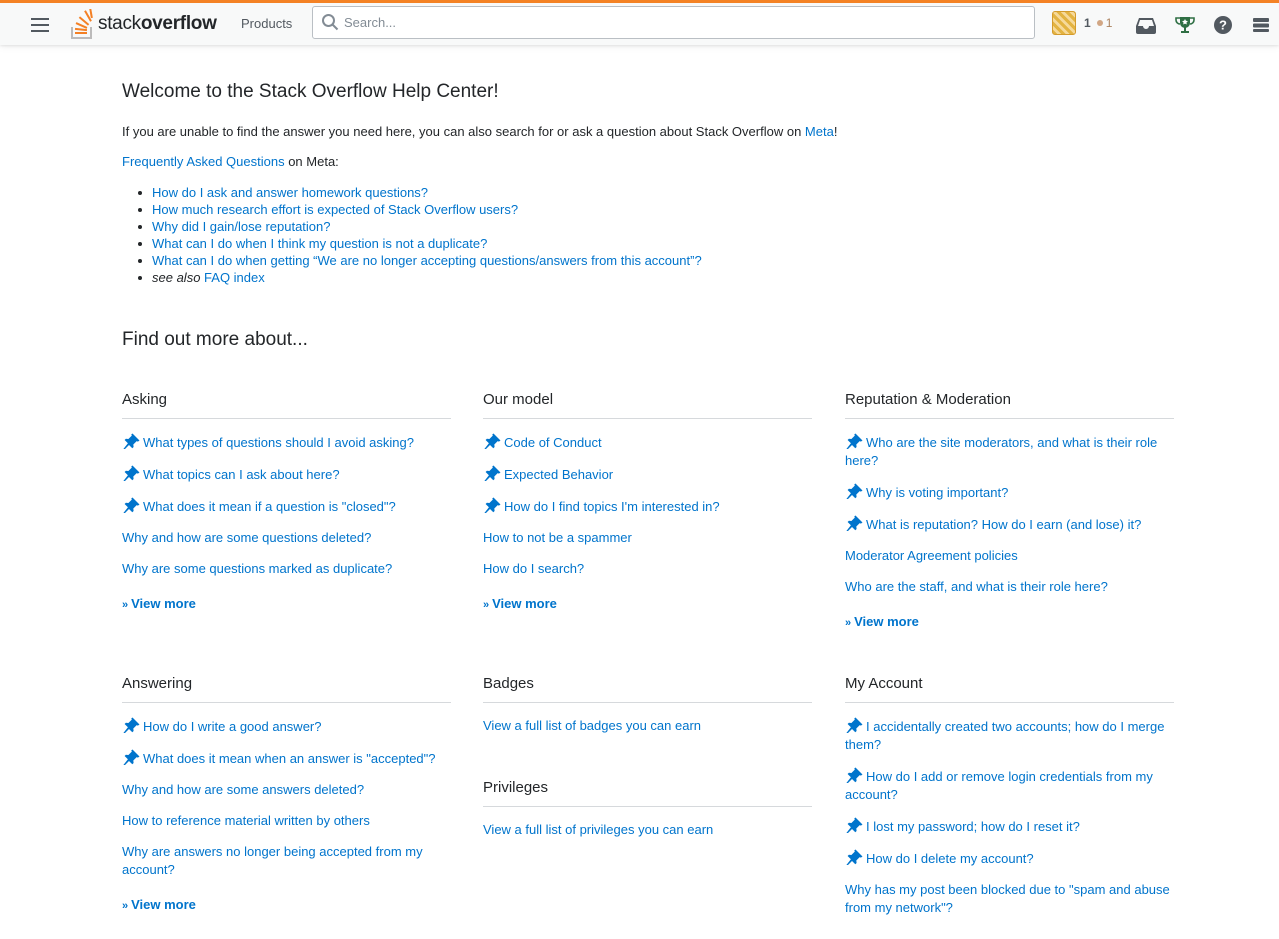  I want to click on faq-link: Frequently Asked Questions, so click(203, 161).